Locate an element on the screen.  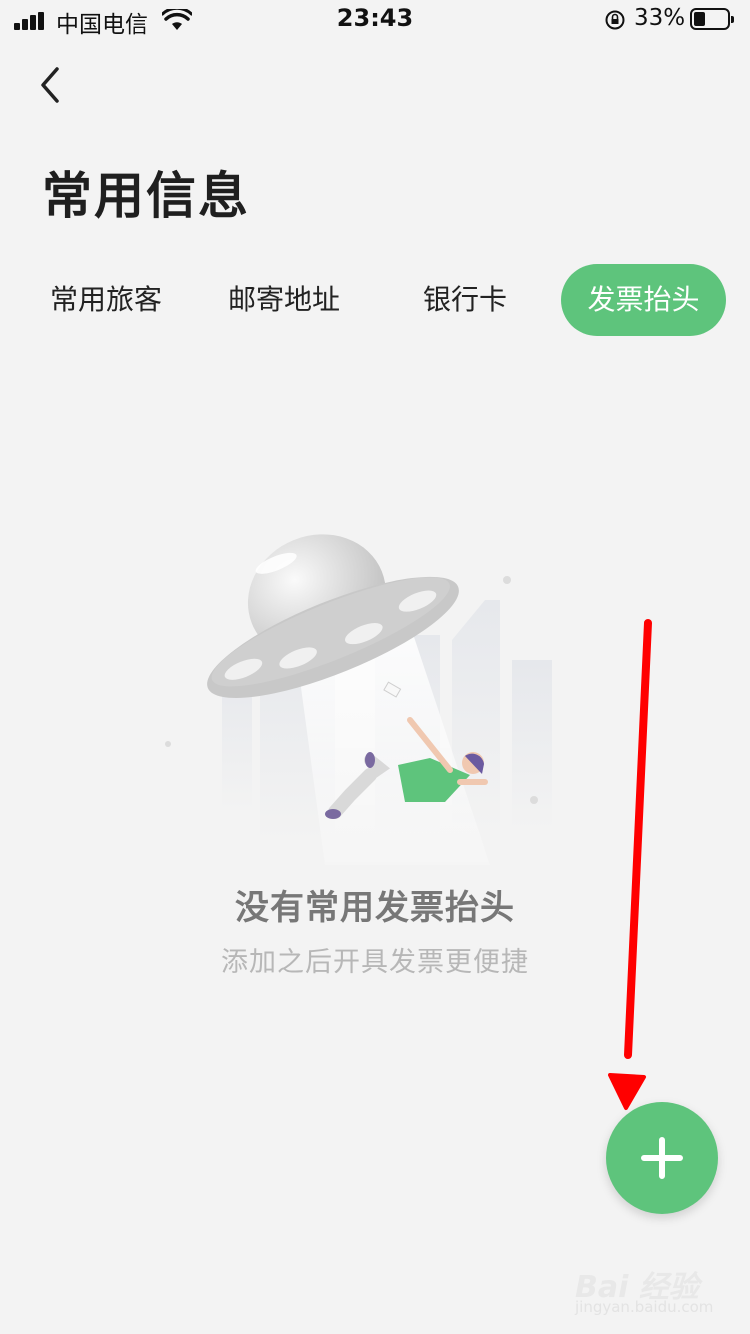
tab-label: 发票抬头 is located at coordinates (643, 299).